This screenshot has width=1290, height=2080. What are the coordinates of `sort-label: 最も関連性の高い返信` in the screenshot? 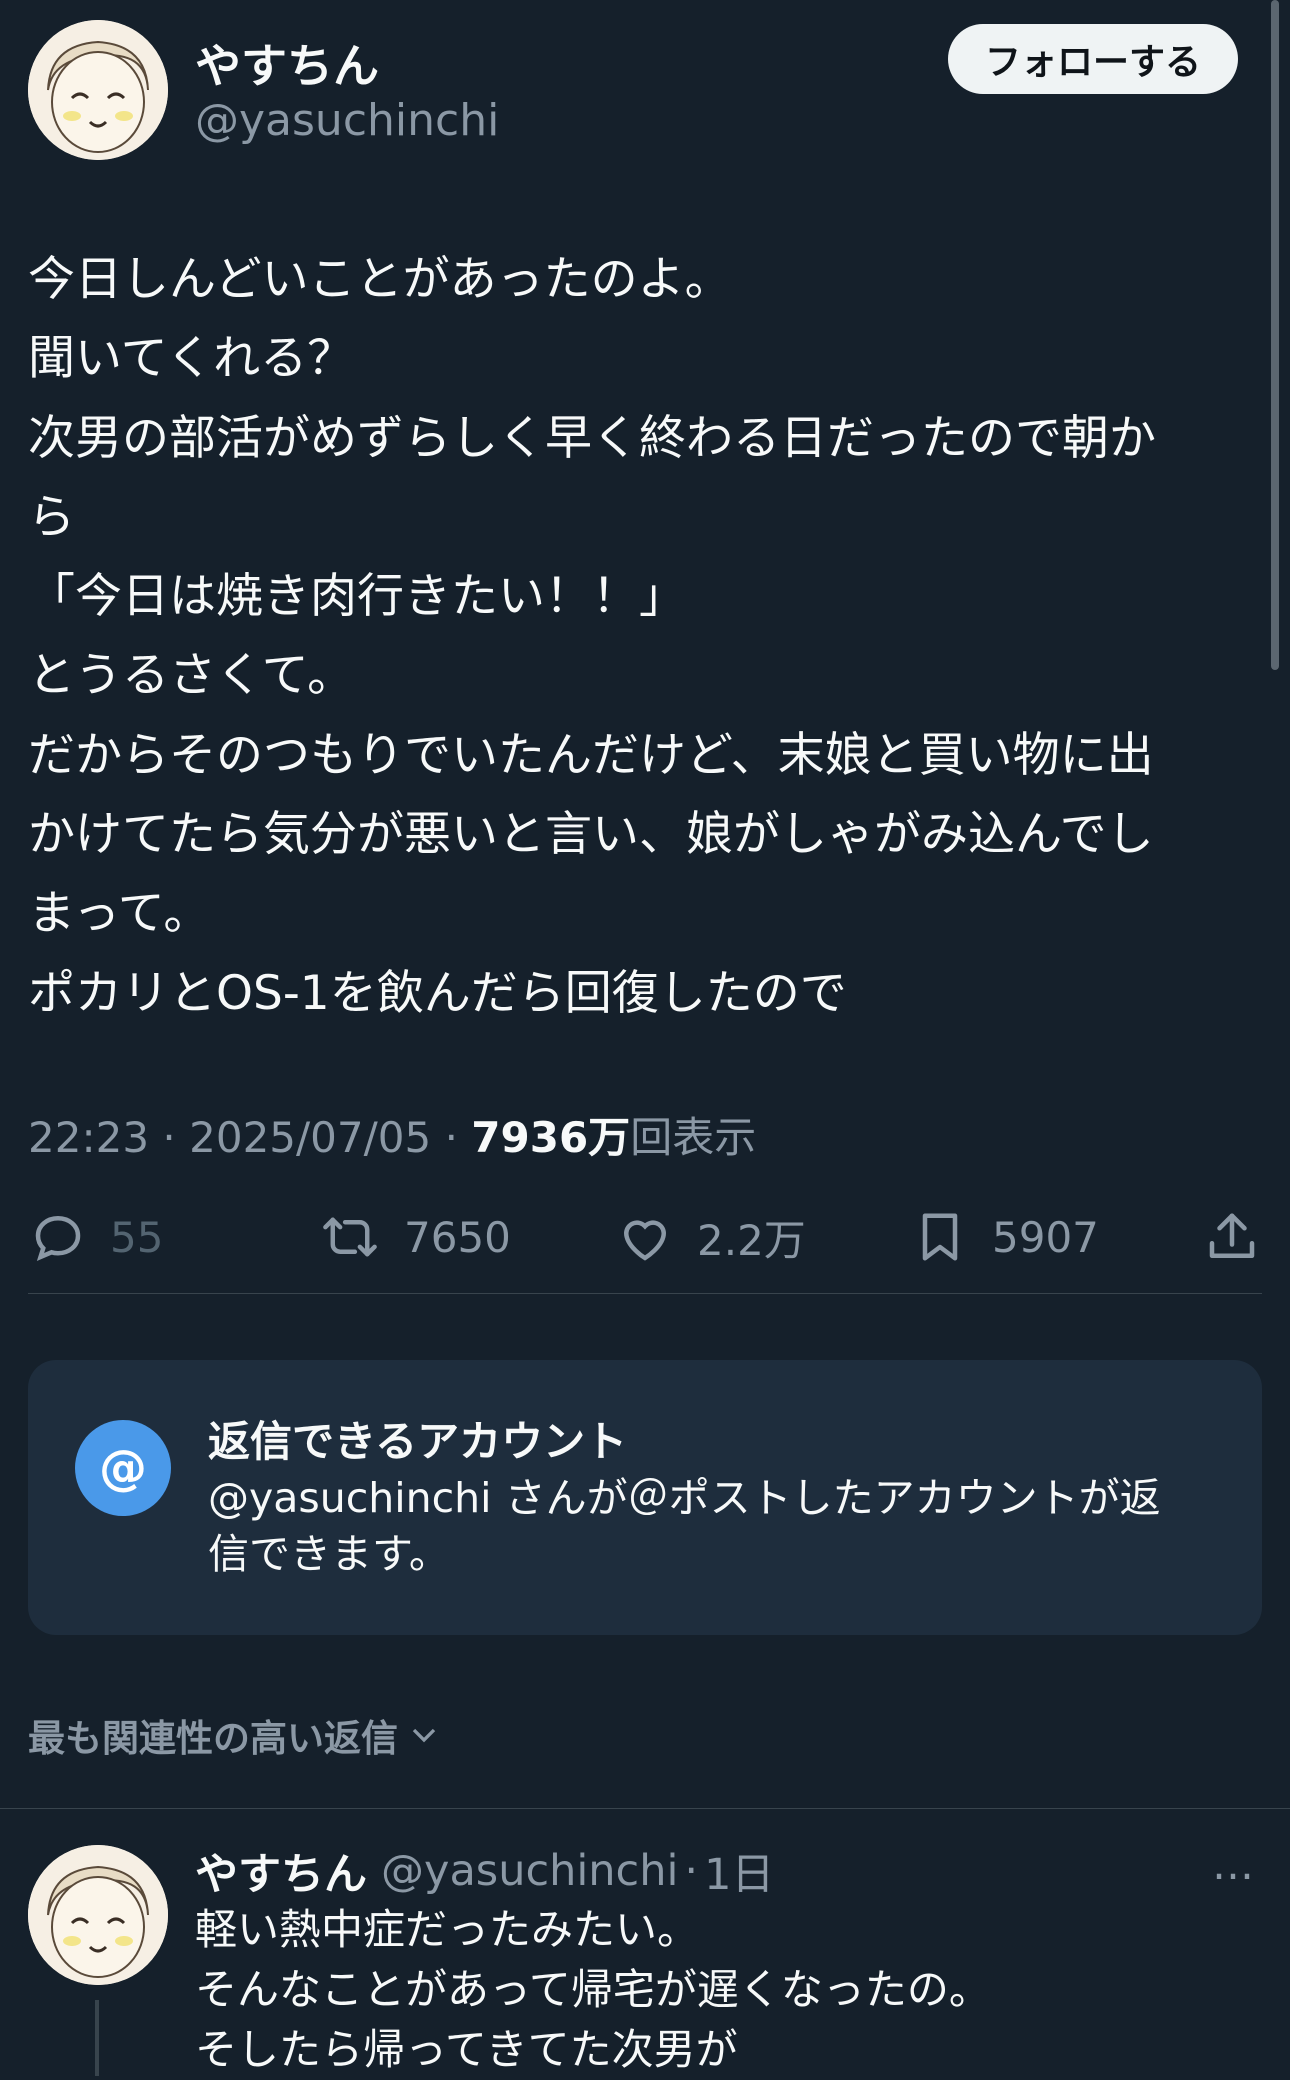 It's located at (213, 1738).